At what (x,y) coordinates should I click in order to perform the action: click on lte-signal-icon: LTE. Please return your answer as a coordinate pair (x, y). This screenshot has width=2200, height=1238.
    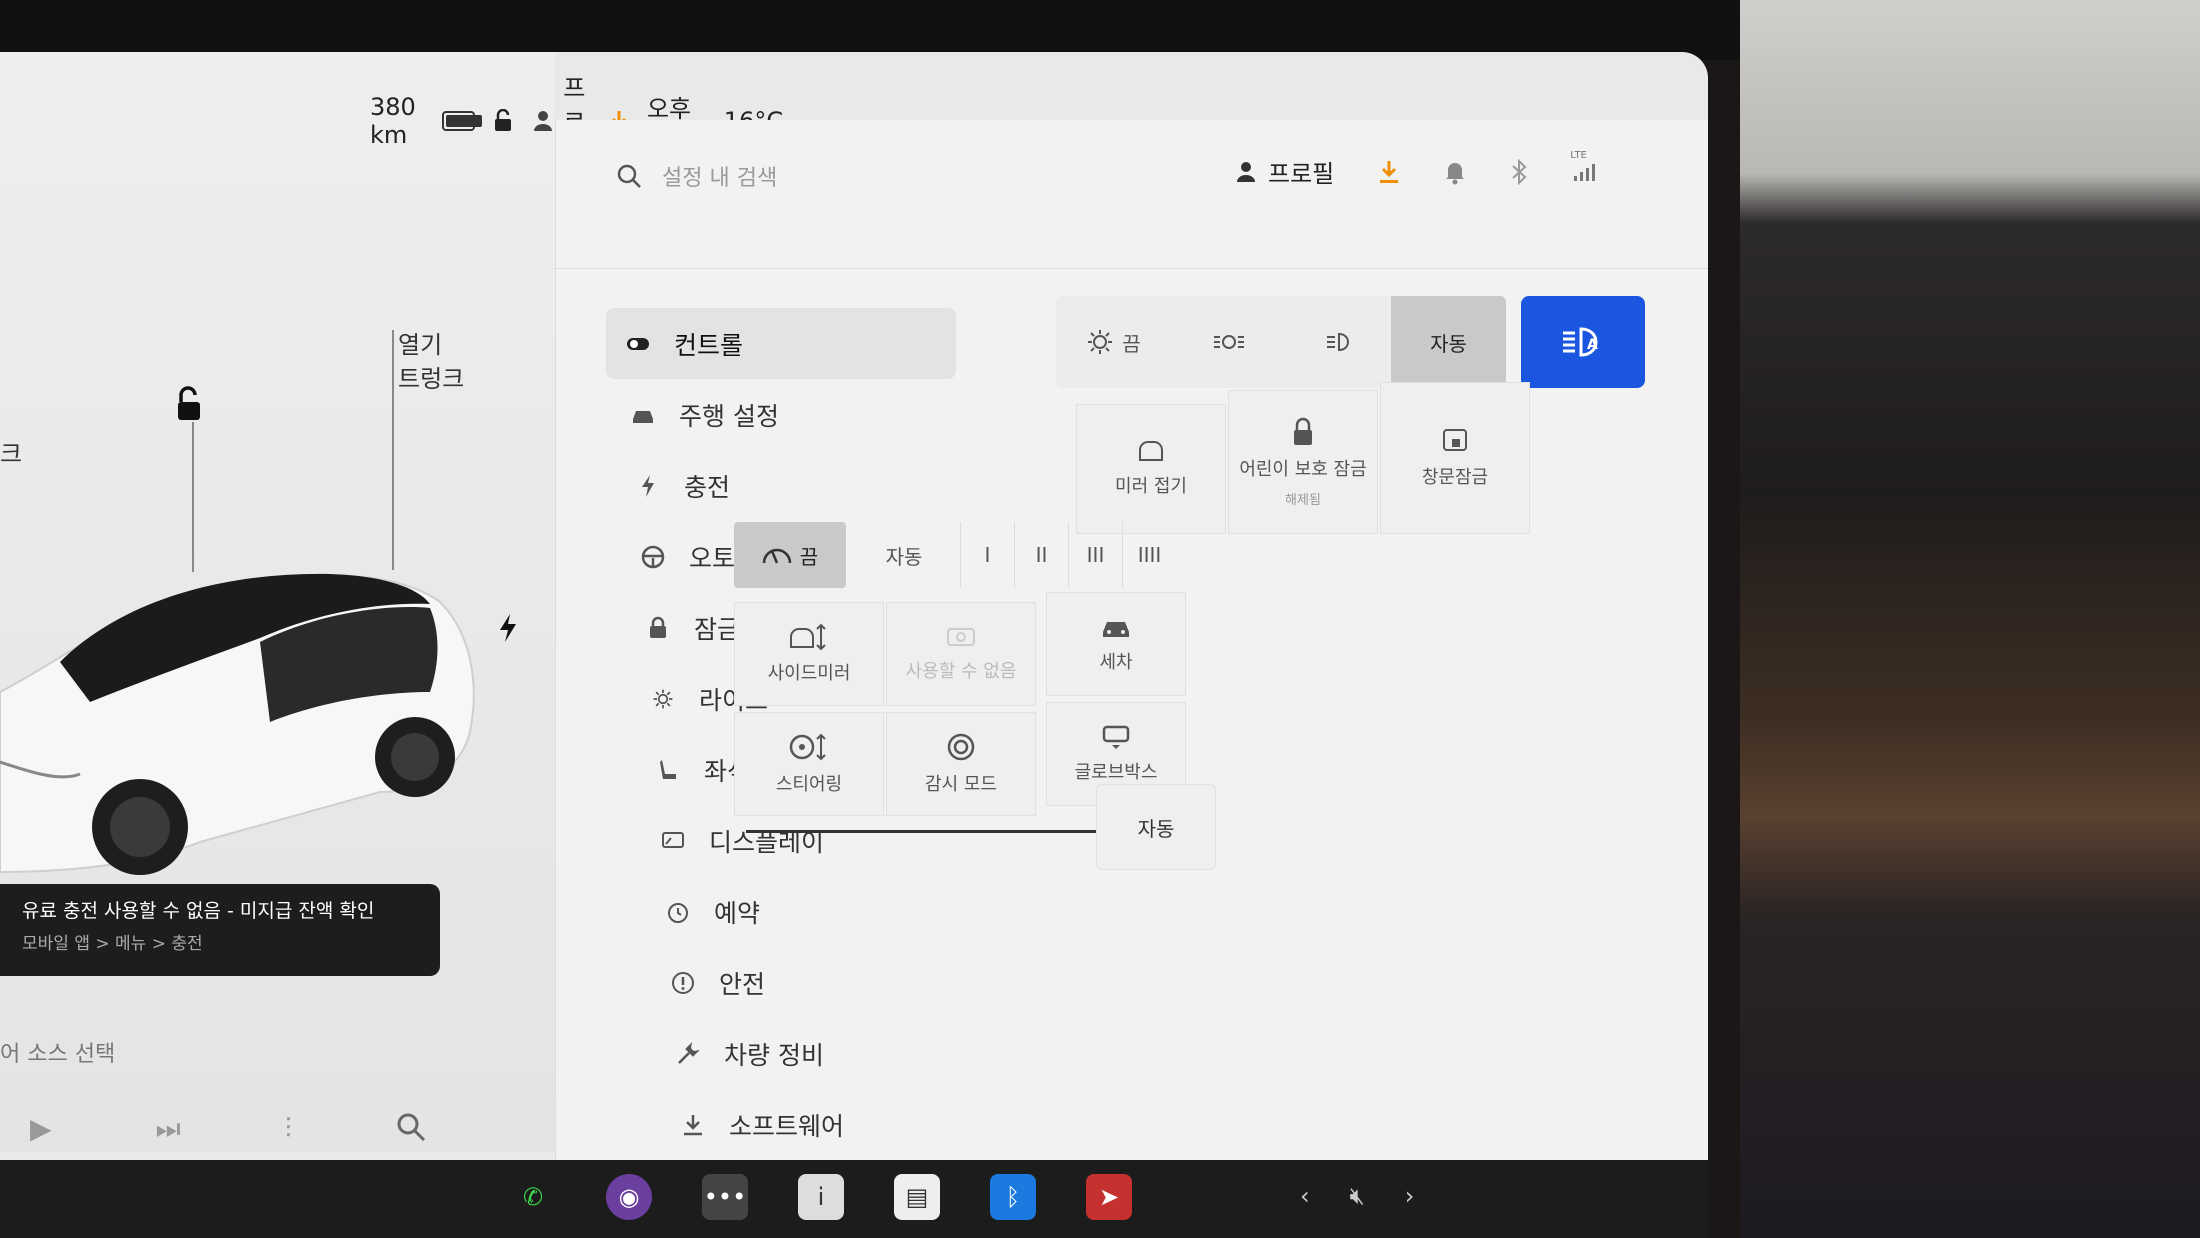
    Looking at the image, I should click on (1584, 166).